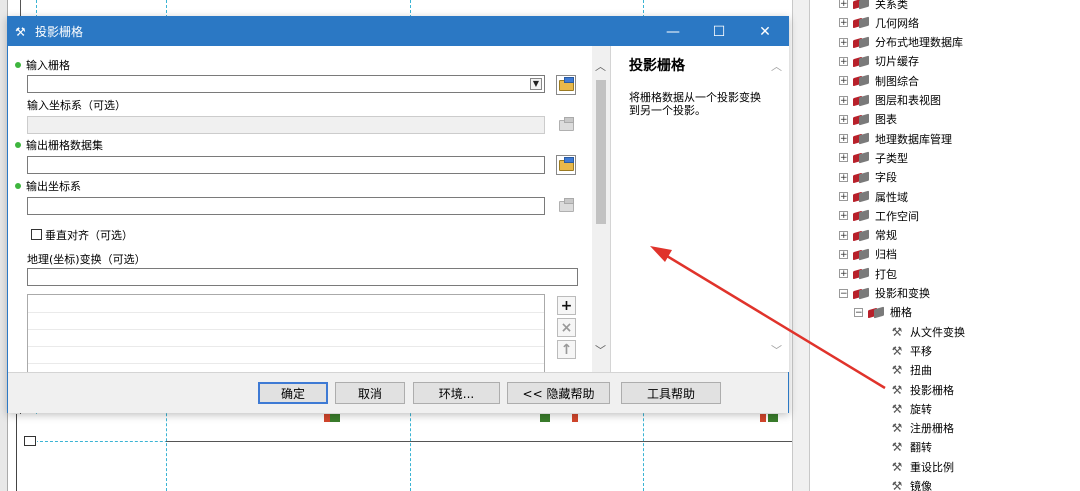 This screenshot has height=491, width=1080. Describe the element at coordinates (921, 389) in the screenshot. I see `tree-tool-item: ⚒ 投影栅格` at that location.